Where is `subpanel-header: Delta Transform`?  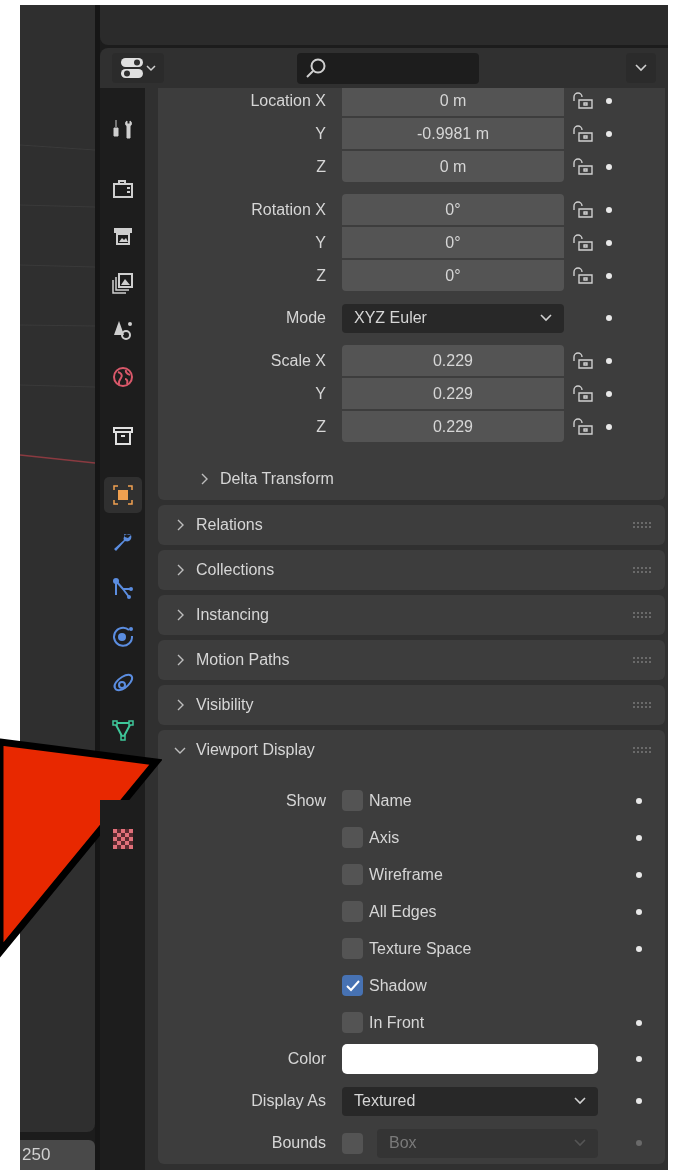 subpanel-header: Delta Transform is located at coordinates (277, 479).